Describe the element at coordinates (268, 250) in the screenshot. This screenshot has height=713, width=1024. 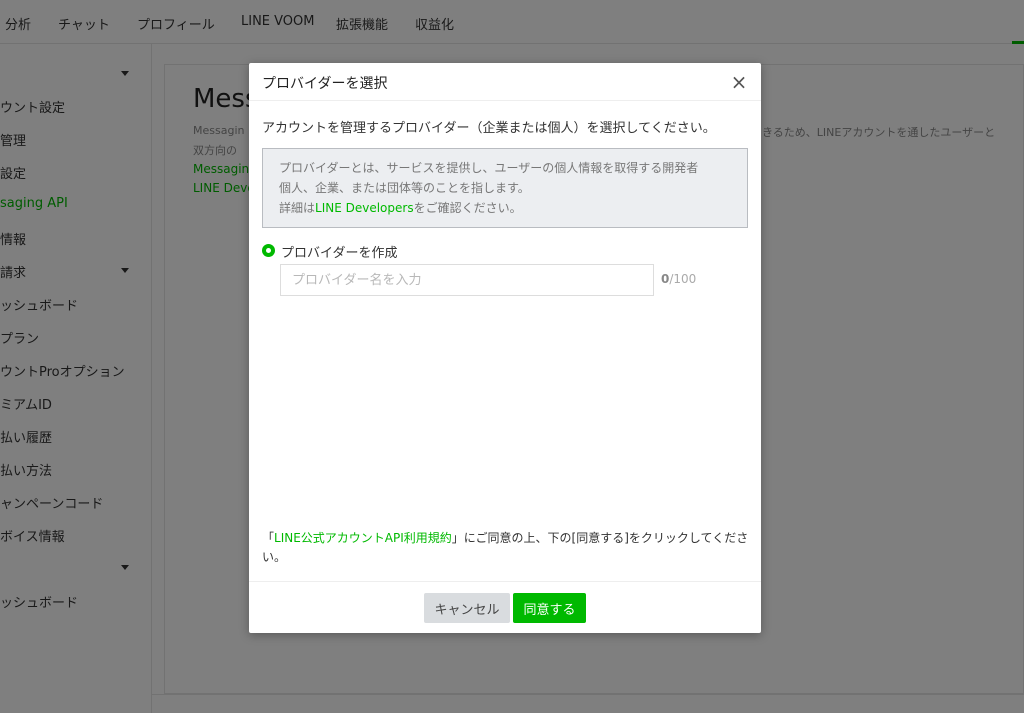
I see `radio-selected-icon` at that location.